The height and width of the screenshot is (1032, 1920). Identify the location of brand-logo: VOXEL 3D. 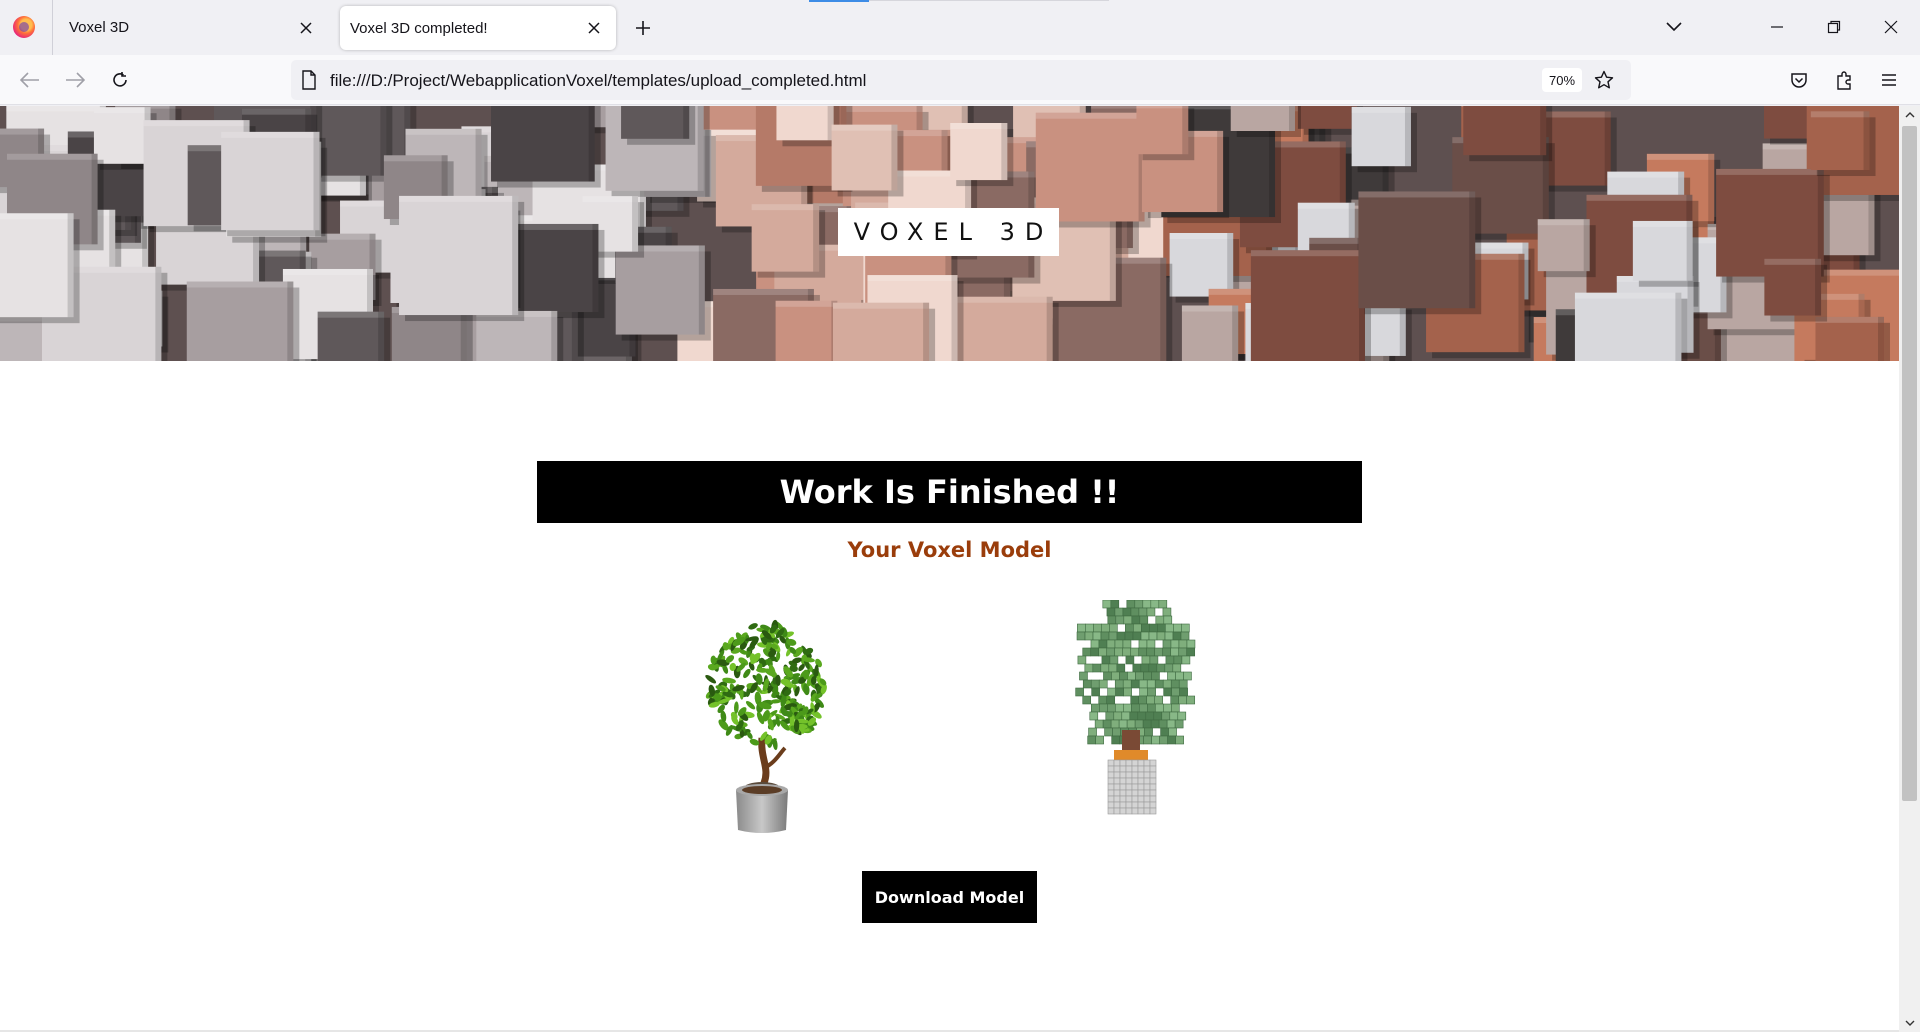
(948, 232).